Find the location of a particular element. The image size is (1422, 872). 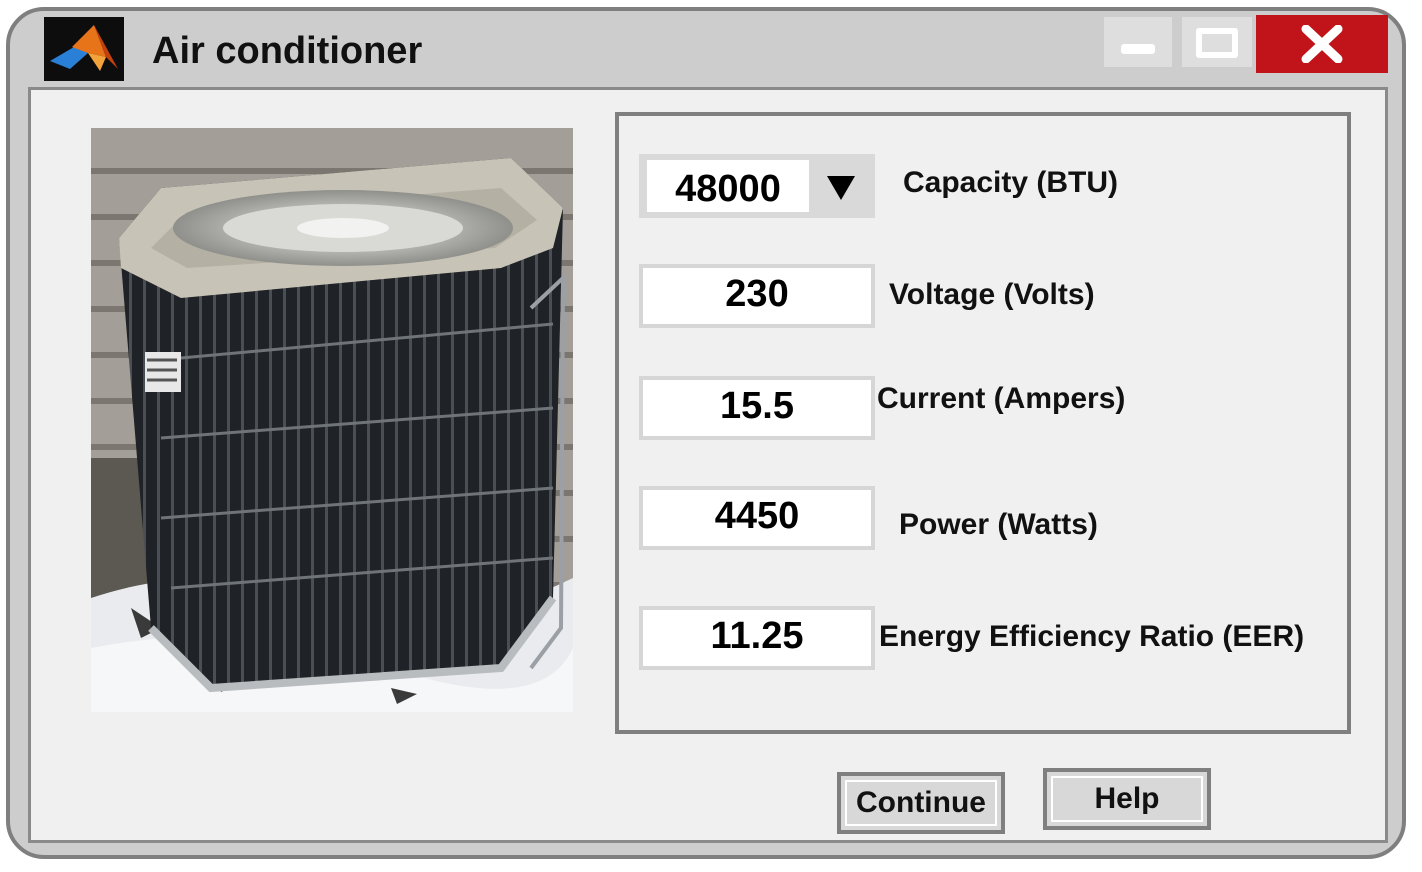

maximize-button is located at coordinates (1217, 42).